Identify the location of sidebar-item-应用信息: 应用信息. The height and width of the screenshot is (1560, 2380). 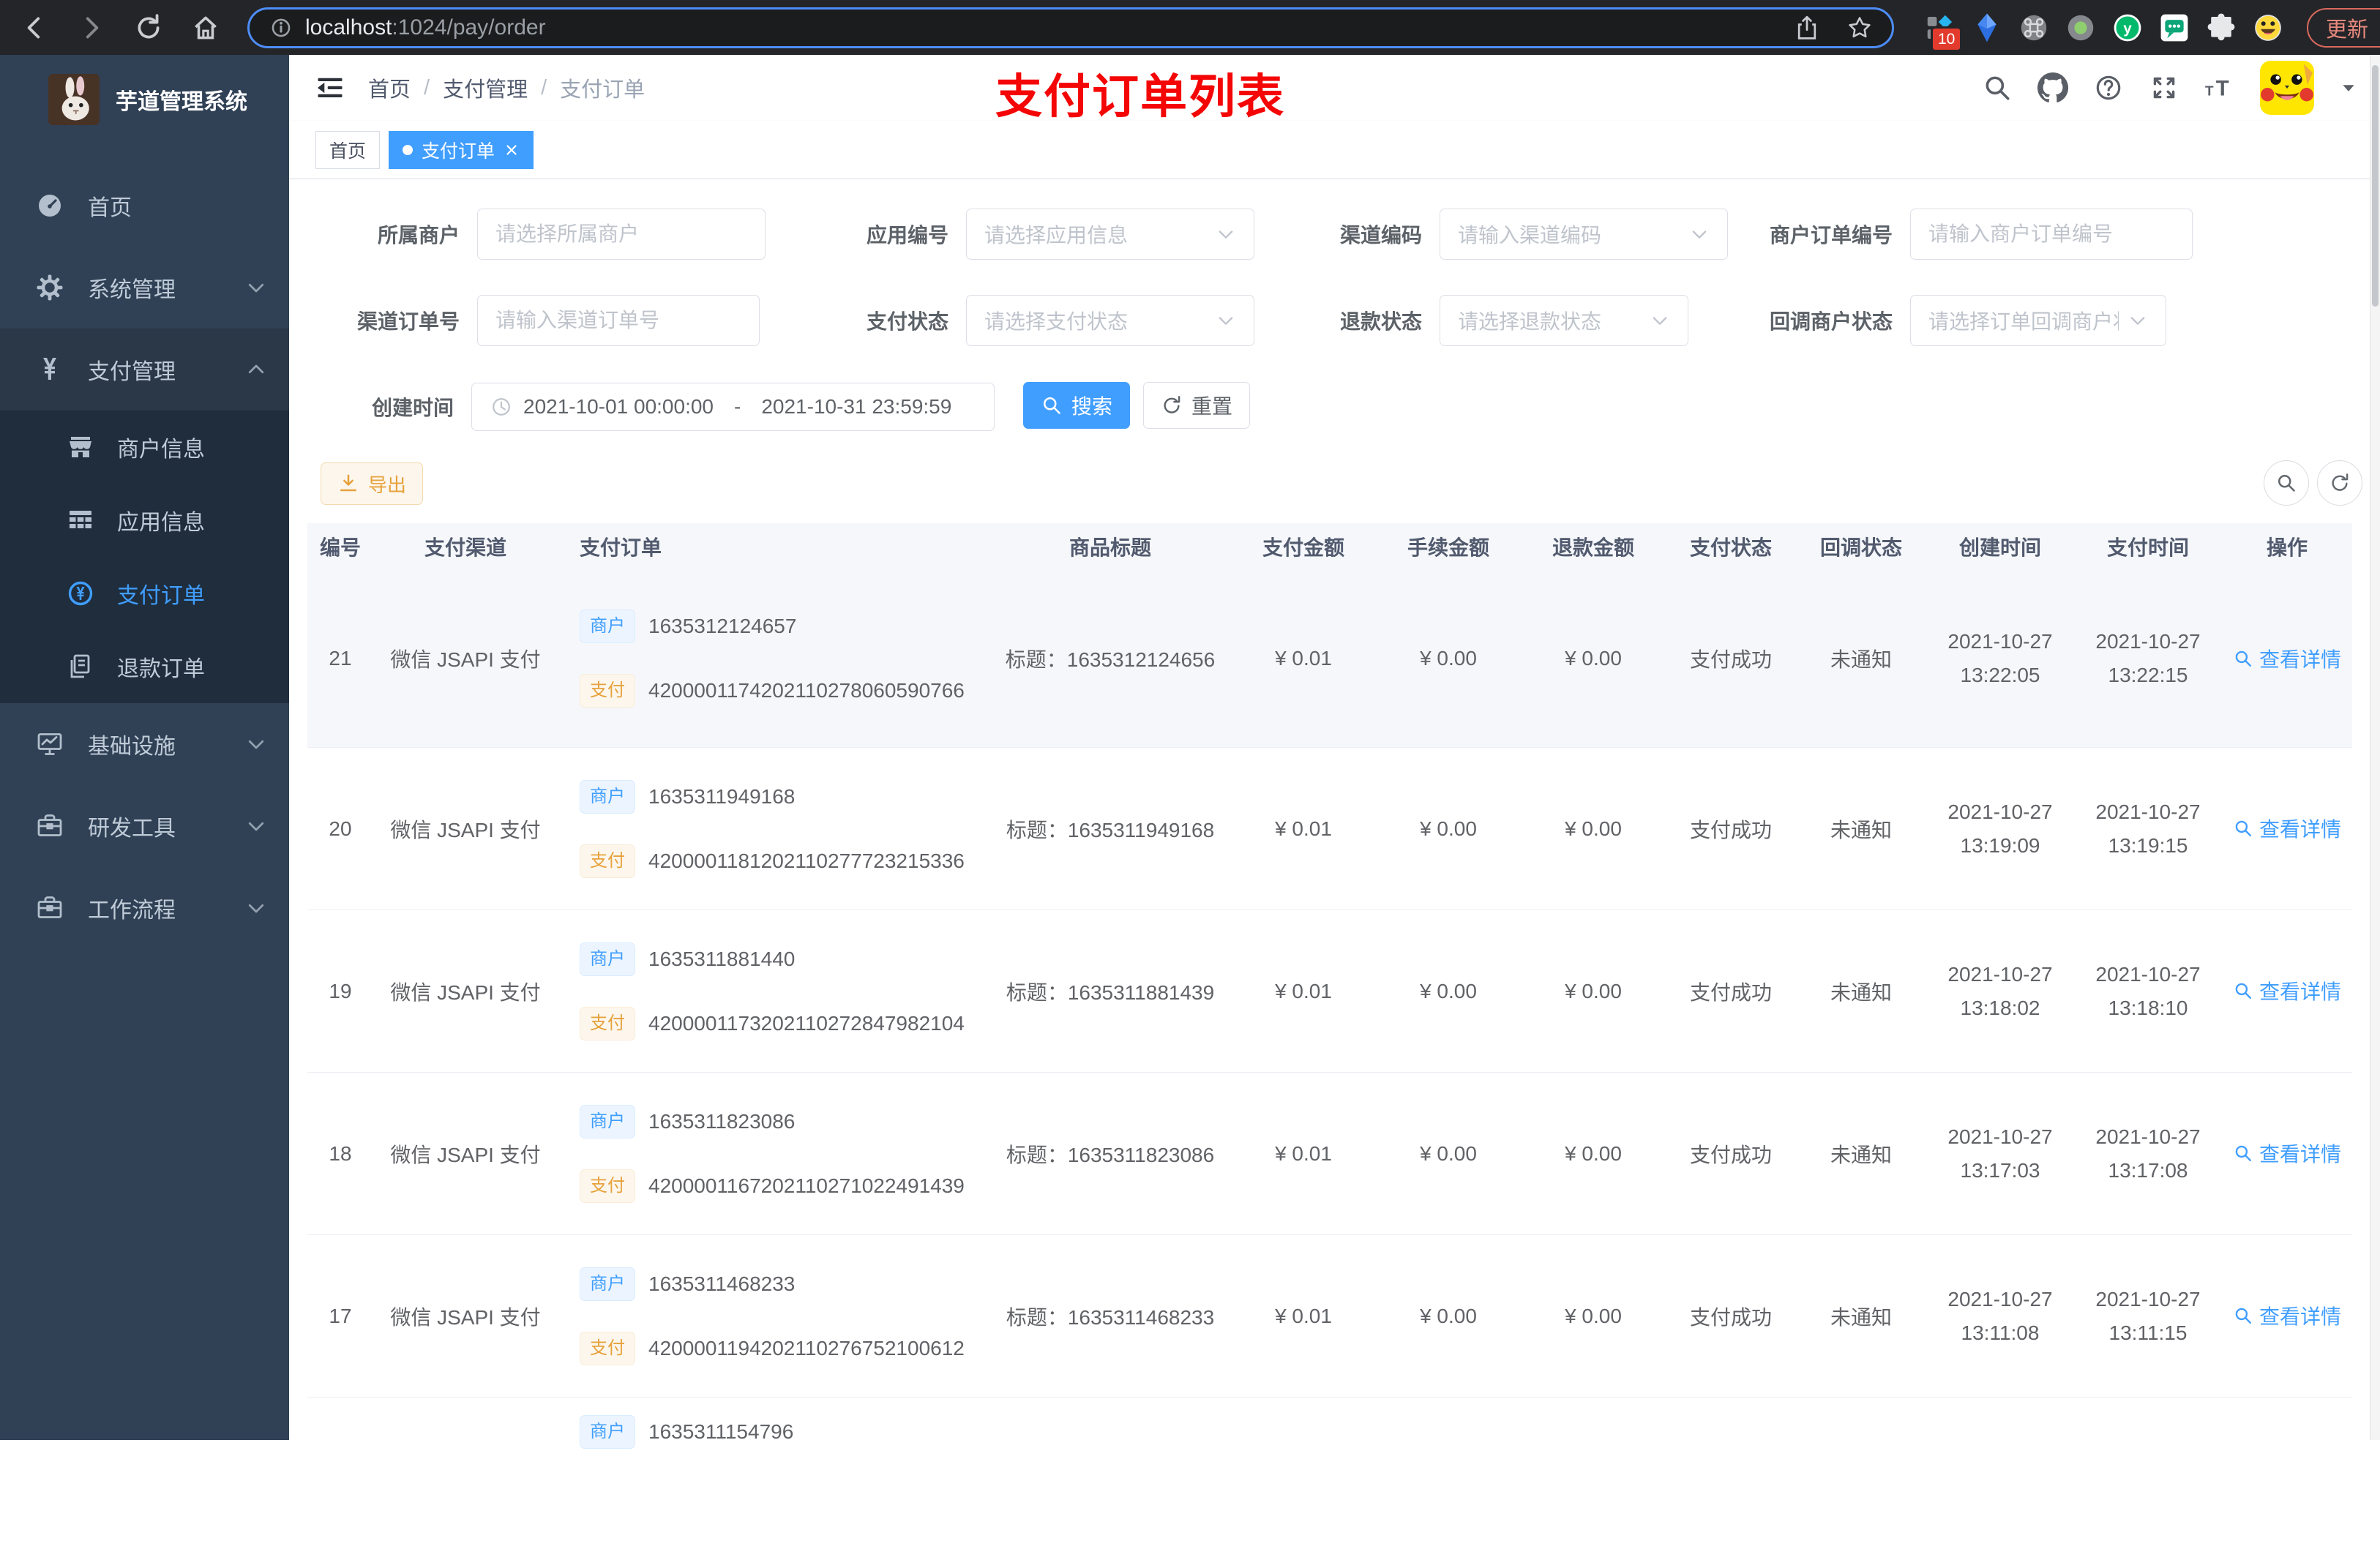
(144, 520).